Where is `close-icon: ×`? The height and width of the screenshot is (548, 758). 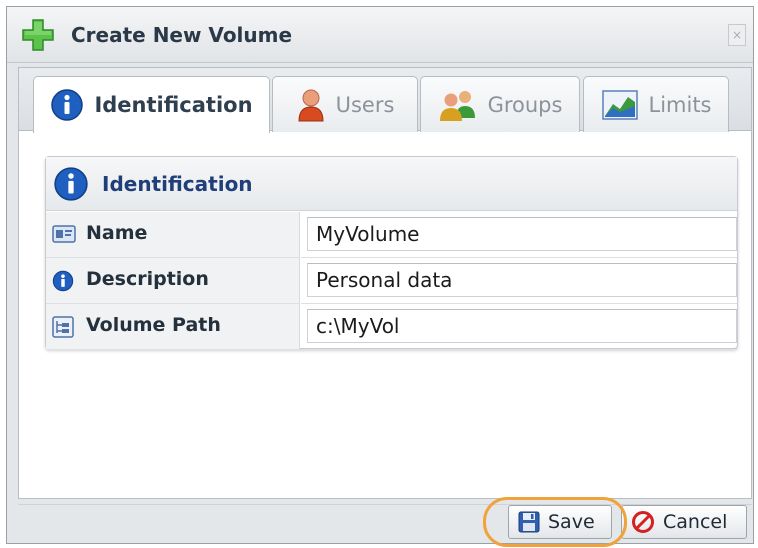 close-icon: × is located at coordinates (737, 35).